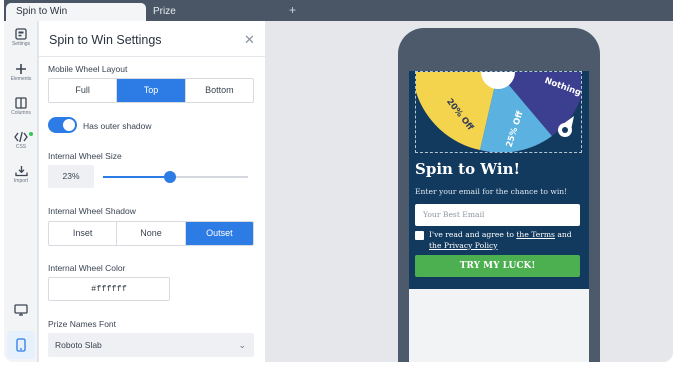  I want to click on sidebar-item-label: Settings, so click(21, 44).